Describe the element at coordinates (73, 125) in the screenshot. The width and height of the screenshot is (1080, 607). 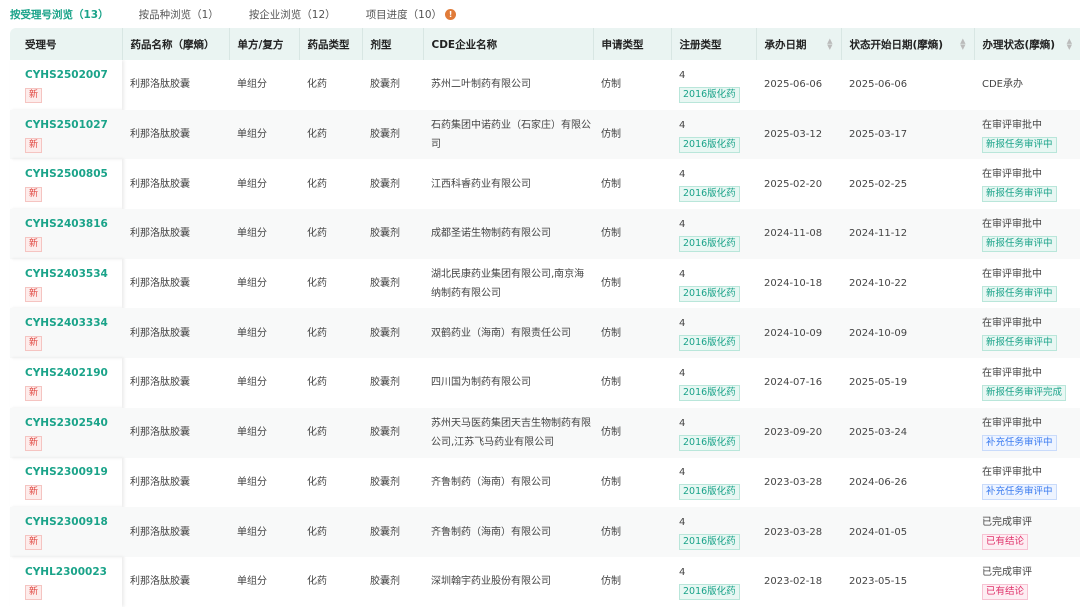
I see `acceptance-id-link: CYHS2501027` at that location.